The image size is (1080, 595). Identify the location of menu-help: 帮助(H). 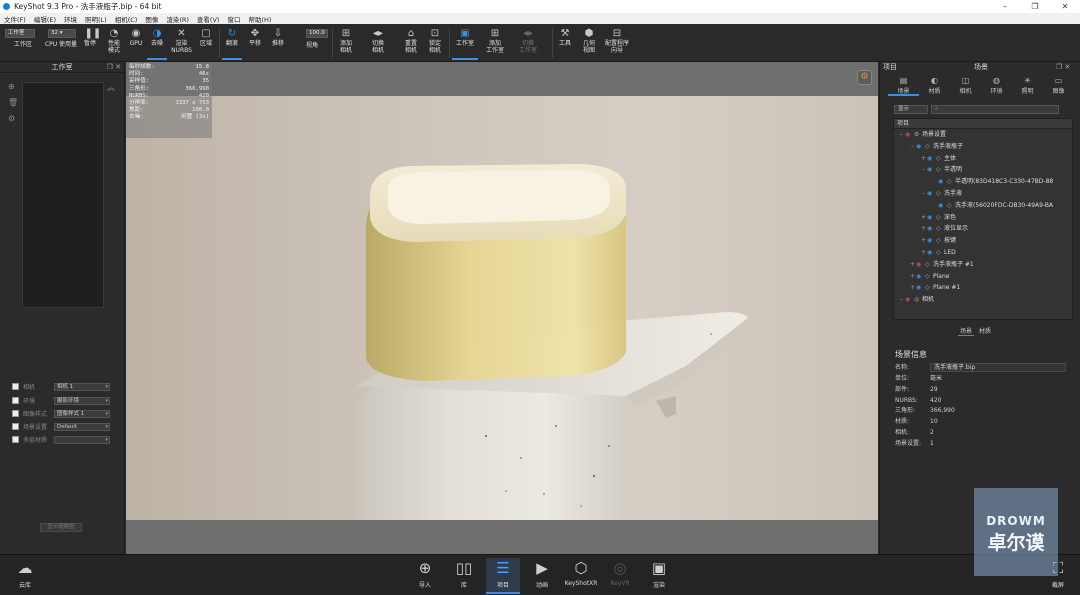
(259, 19).